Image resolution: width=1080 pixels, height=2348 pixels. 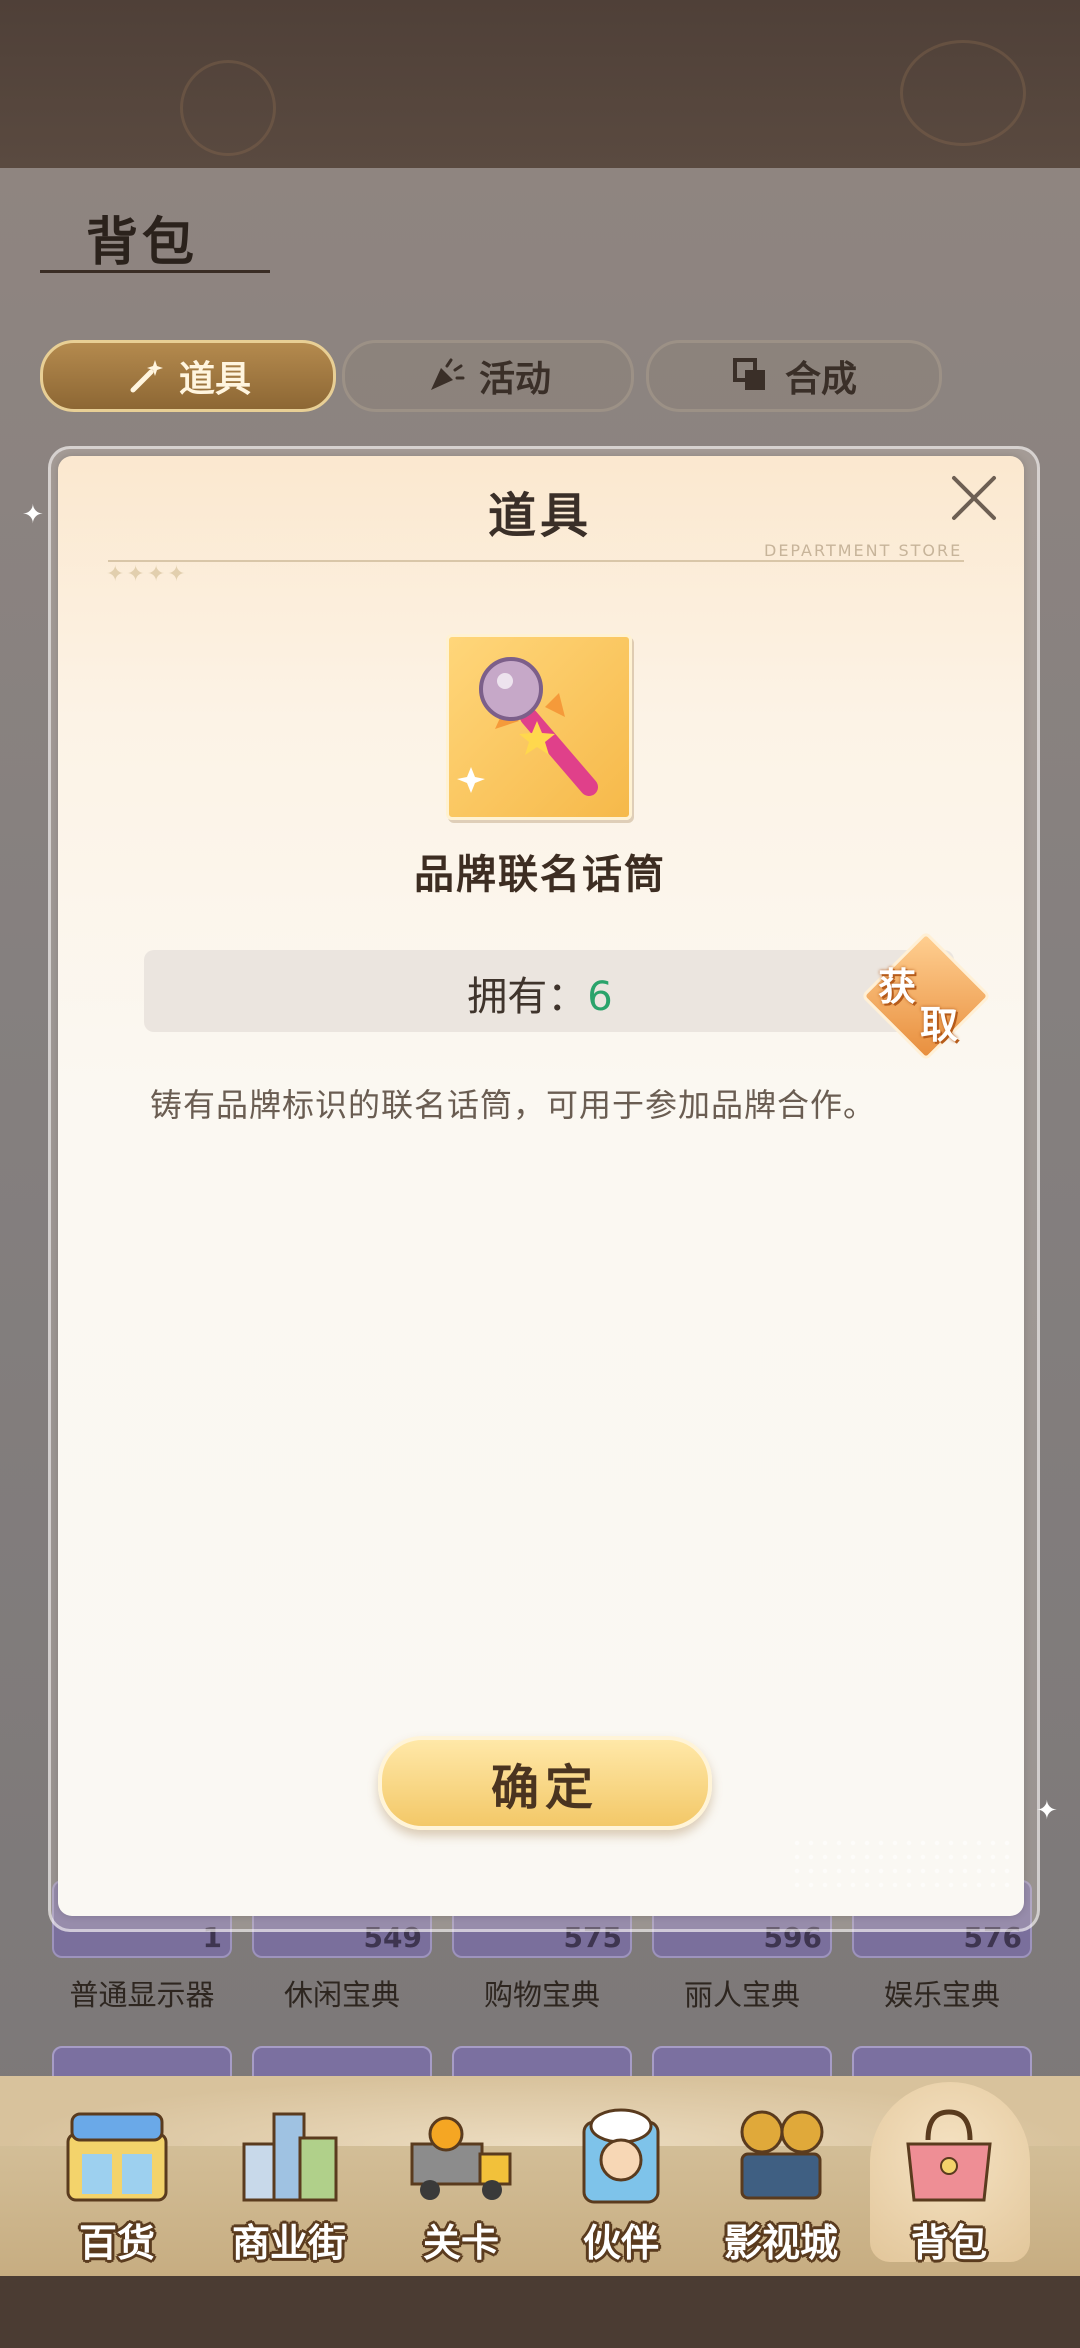 What do you see at coordinates (142, 243) in the screenshot?
I see `page-title: 背包` at bounding box center [142, 243].